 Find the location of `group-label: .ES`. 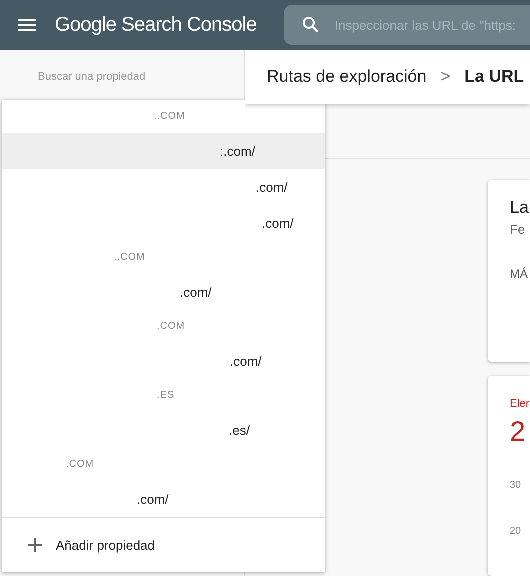

group-label: .ES is located at coordinates (166, 395).